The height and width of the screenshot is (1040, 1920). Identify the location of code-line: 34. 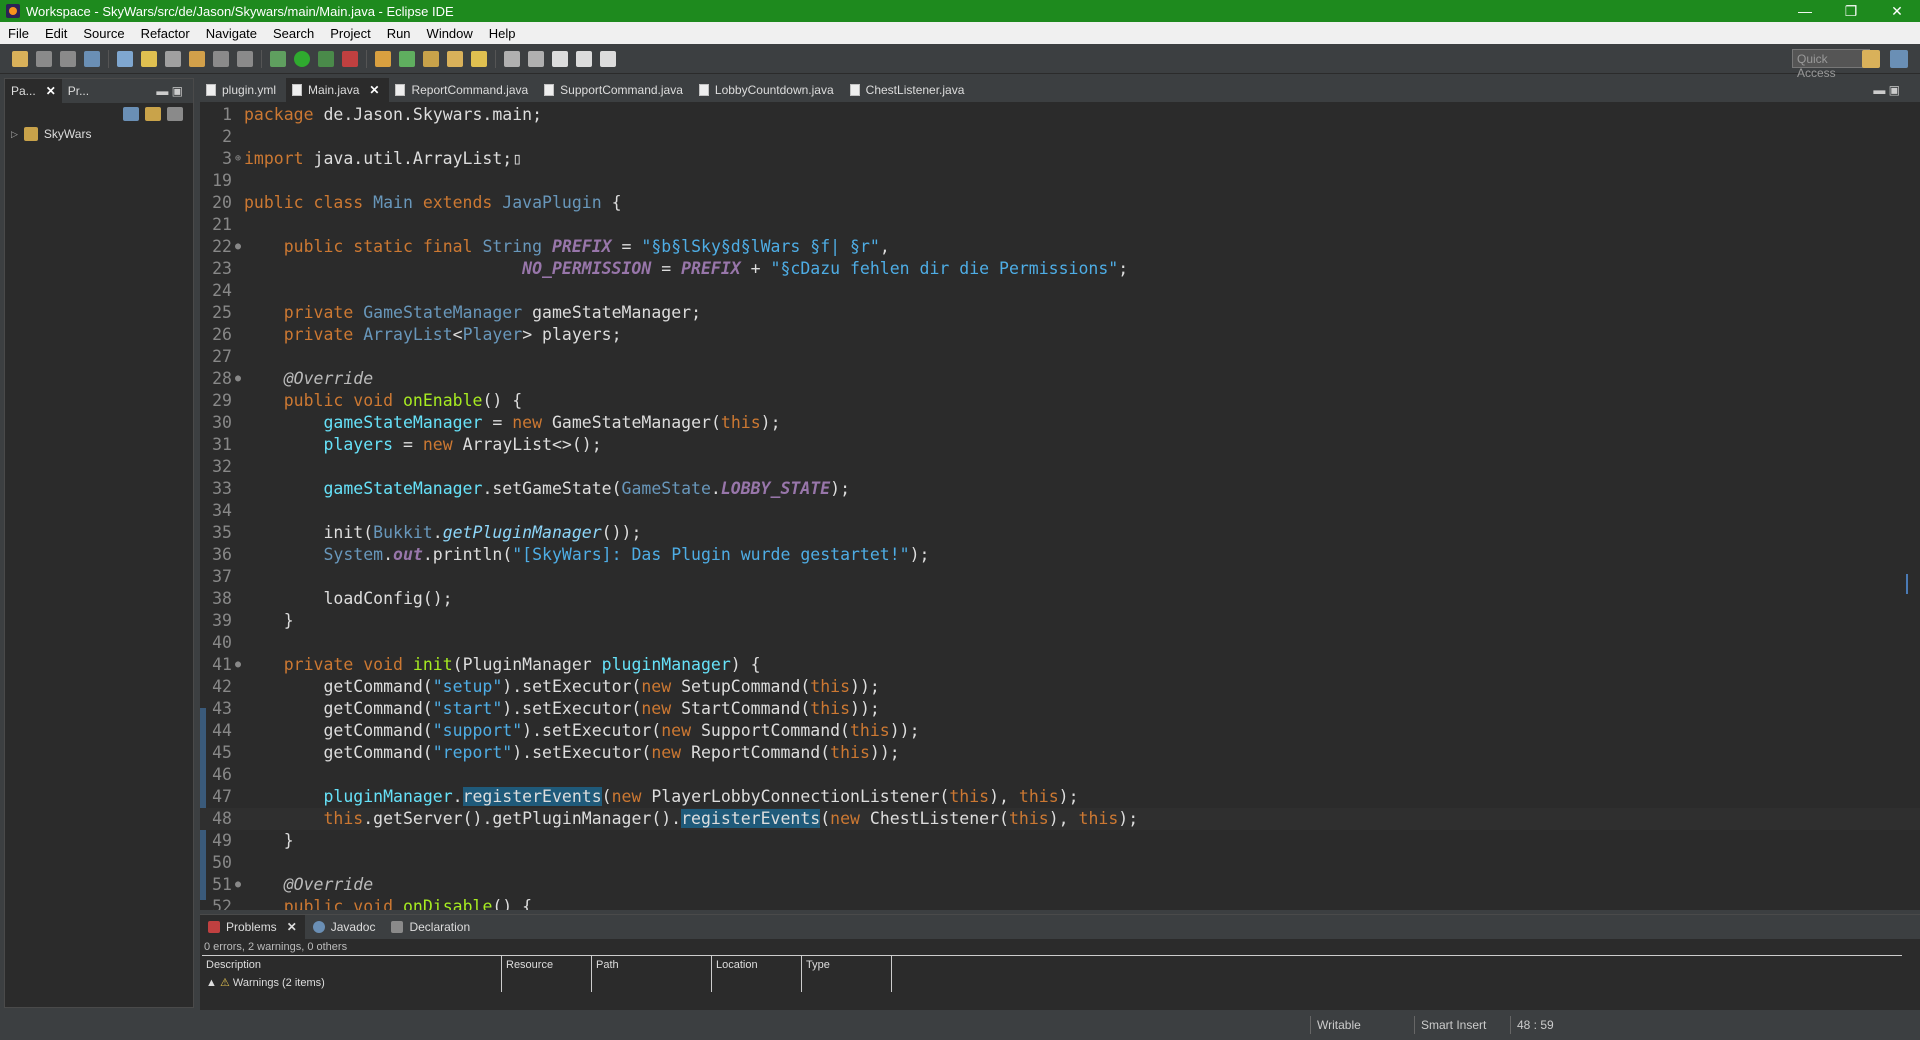
(1060, 511).